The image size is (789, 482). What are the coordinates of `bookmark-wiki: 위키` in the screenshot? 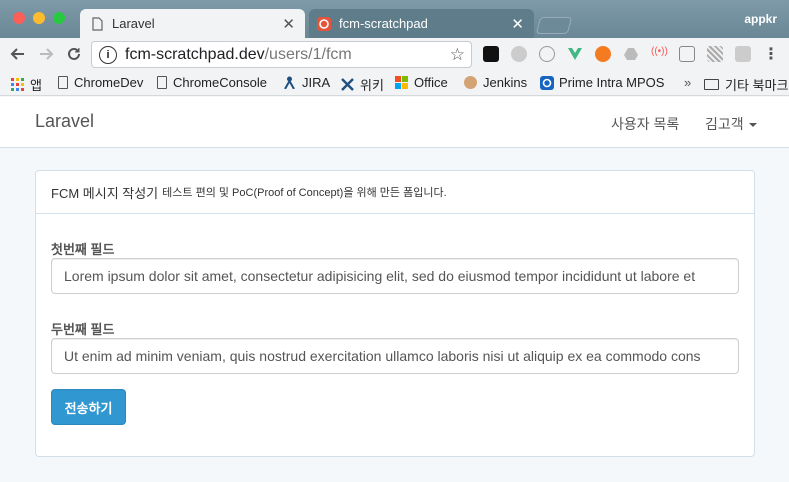 It's located at (362, 84).